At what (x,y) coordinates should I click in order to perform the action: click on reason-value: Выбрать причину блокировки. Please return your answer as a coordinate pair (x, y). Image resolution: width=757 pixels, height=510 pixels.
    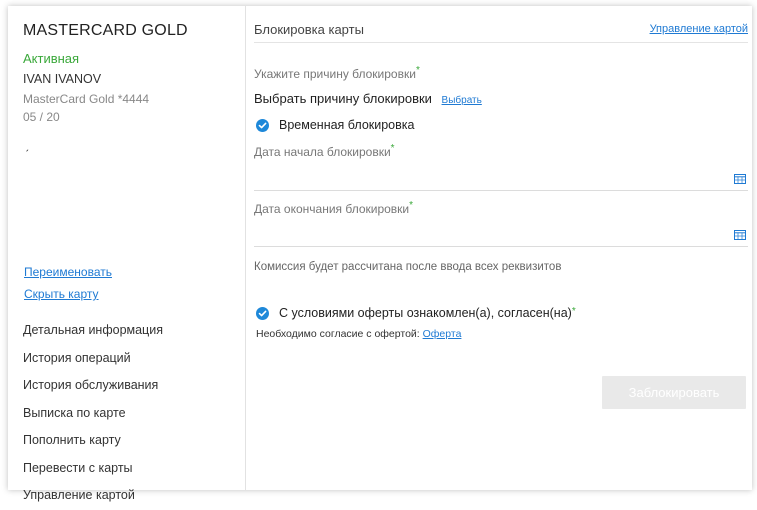
    Looking at the image, I should click on (343, 98).